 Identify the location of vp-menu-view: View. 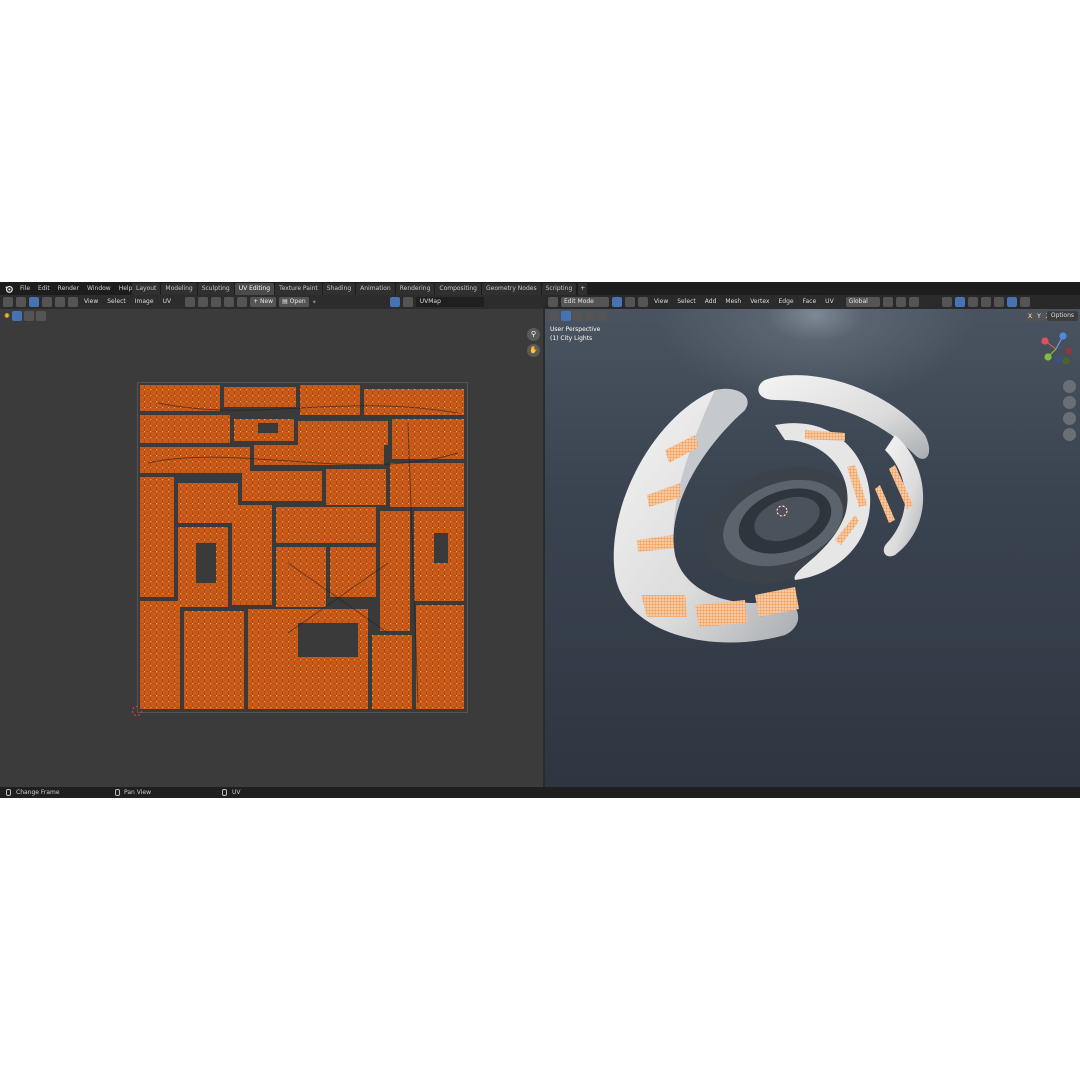
(661, 302).